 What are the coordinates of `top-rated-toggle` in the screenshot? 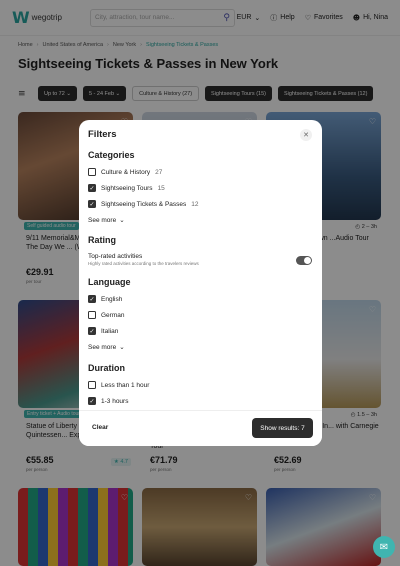 It's located at (304, 260).